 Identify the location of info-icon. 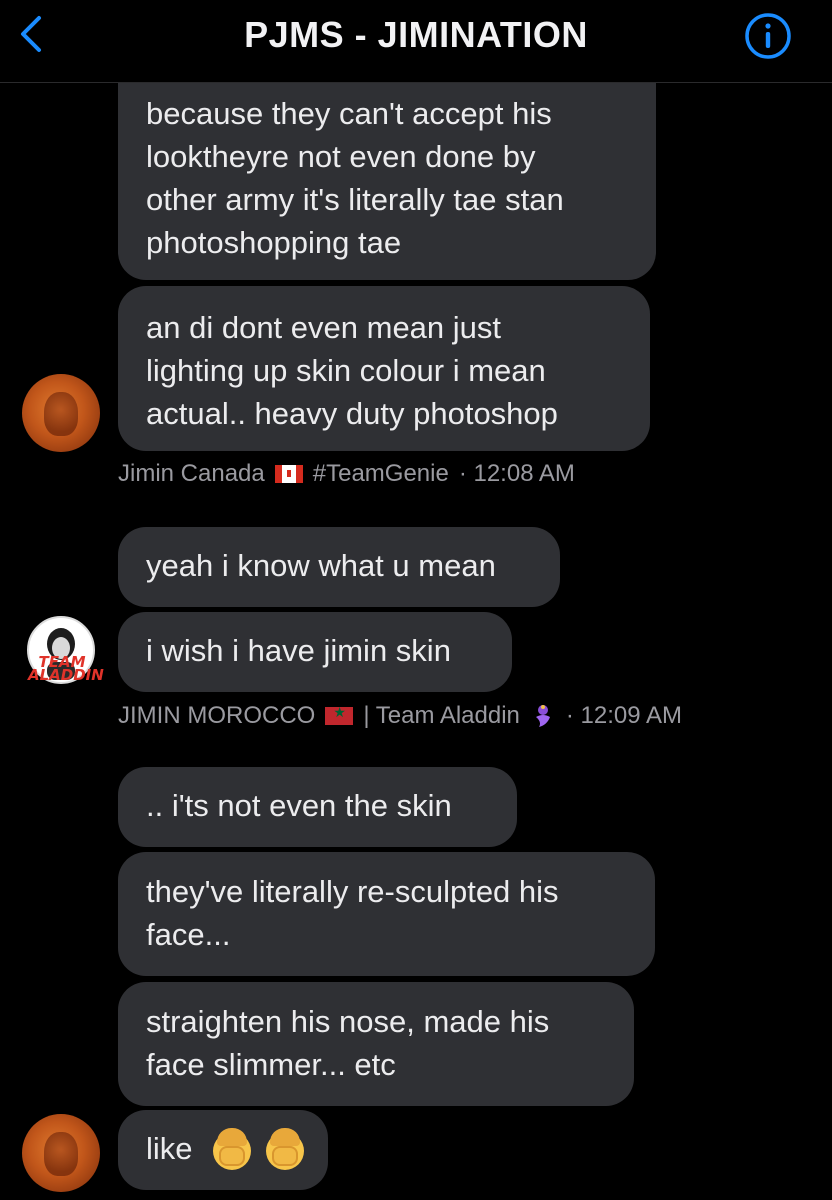
(768, 36).